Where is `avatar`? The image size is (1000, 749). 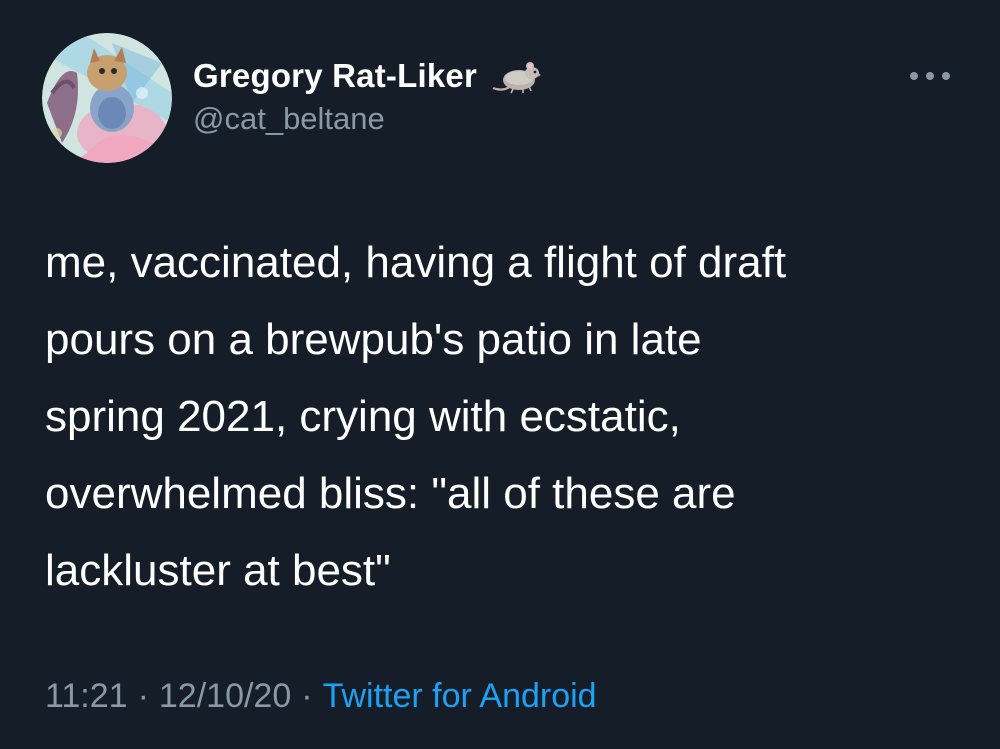 avatar is located at coordinates (107, 98).